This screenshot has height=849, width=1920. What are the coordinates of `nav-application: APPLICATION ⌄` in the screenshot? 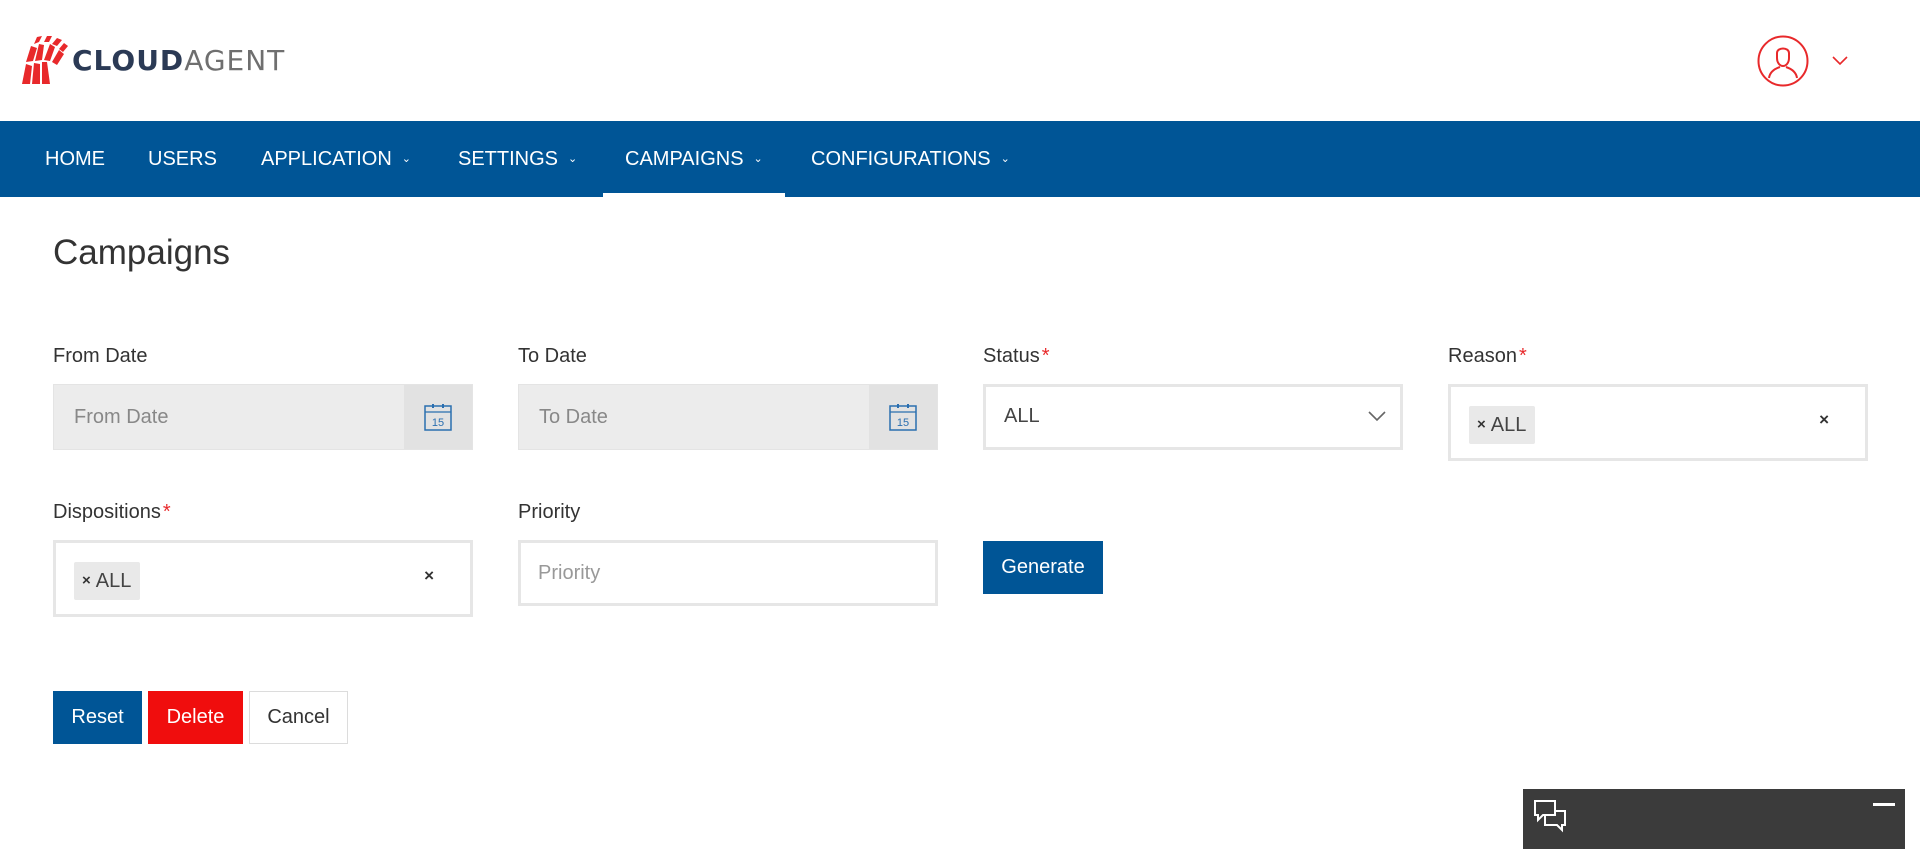 It's located at (336, 159).